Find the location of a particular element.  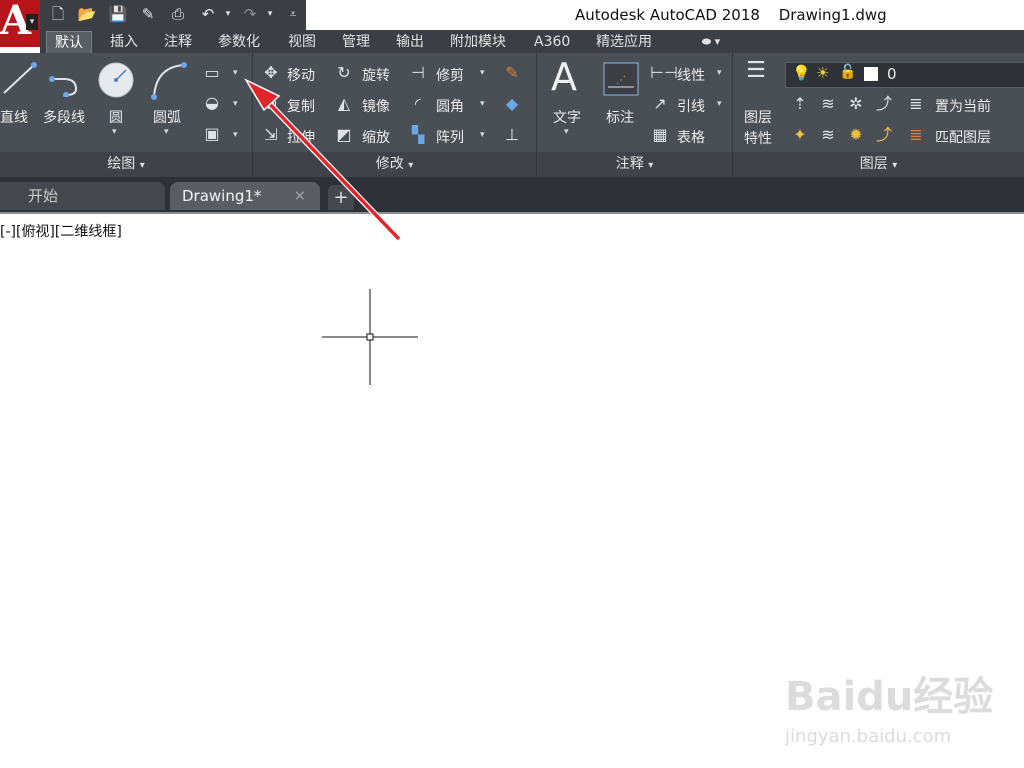

annotation-arrow is located at coordinates (322, 159).